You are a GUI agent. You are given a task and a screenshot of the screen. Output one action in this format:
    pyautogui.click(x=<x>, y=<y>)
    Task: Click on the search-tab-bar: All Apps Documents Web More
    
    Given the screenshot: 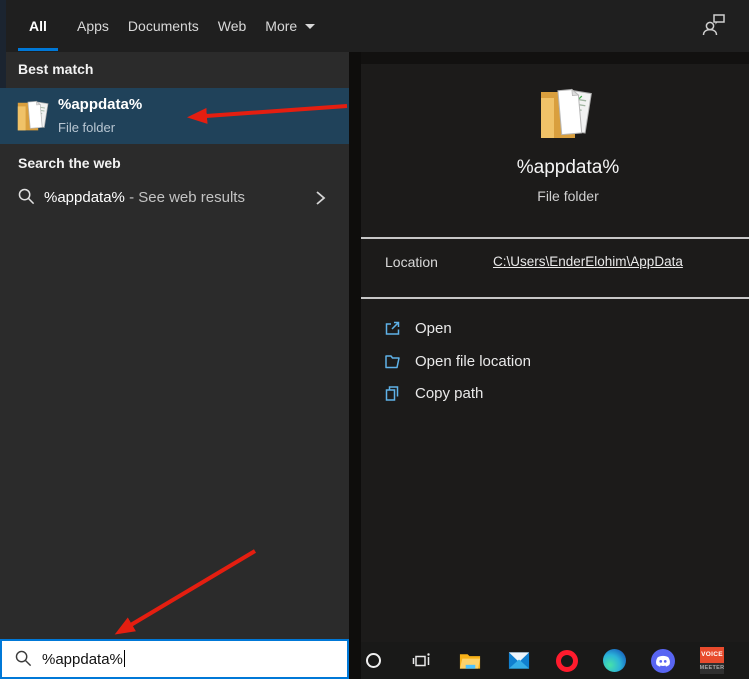 What is the action you would take?
    pyautogui.click(x=374, y=26)
    